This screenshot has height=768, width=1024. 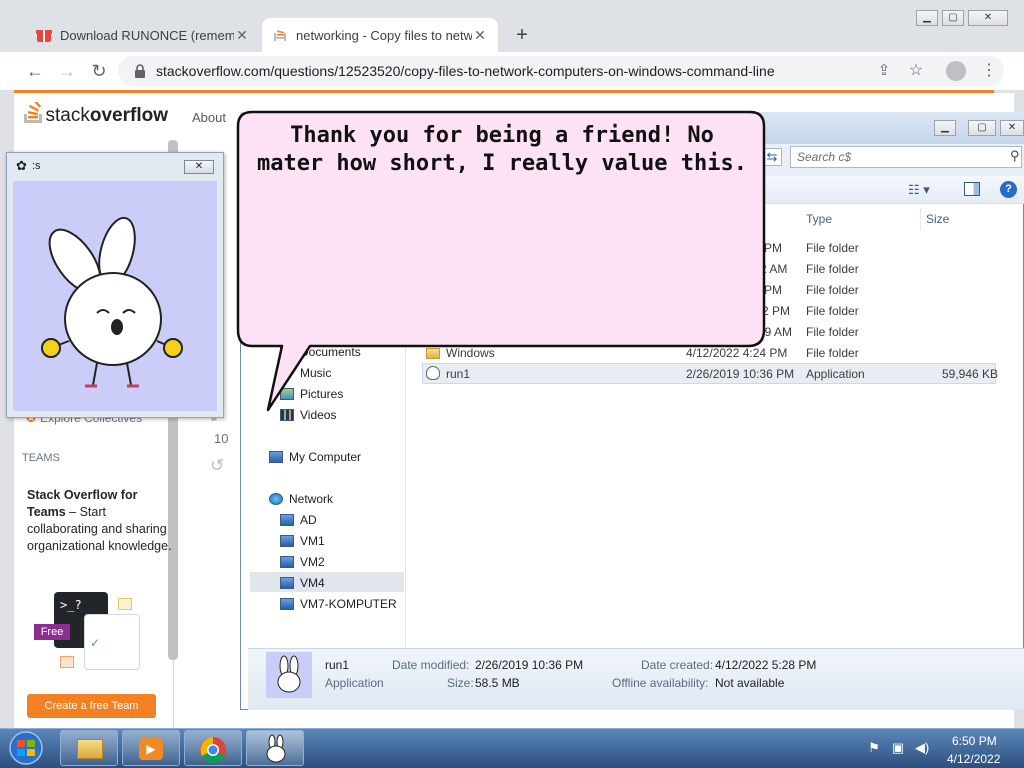 I want to click on tab-download-runonce: Download RUNONCE (remembe ✕, so click(x=143, y=35).